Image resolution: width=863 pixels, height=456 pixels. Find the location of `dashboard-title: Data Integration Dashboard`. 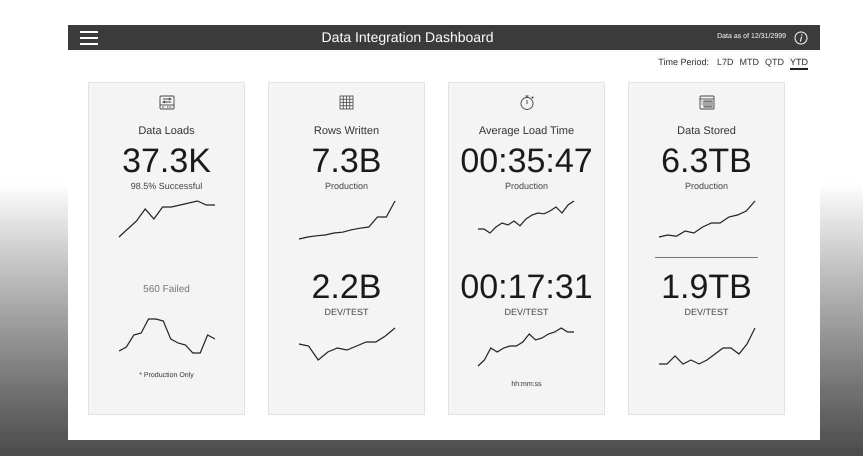

dashboard-title: Data Integration Dashboard is located at coordinates (408, 37).